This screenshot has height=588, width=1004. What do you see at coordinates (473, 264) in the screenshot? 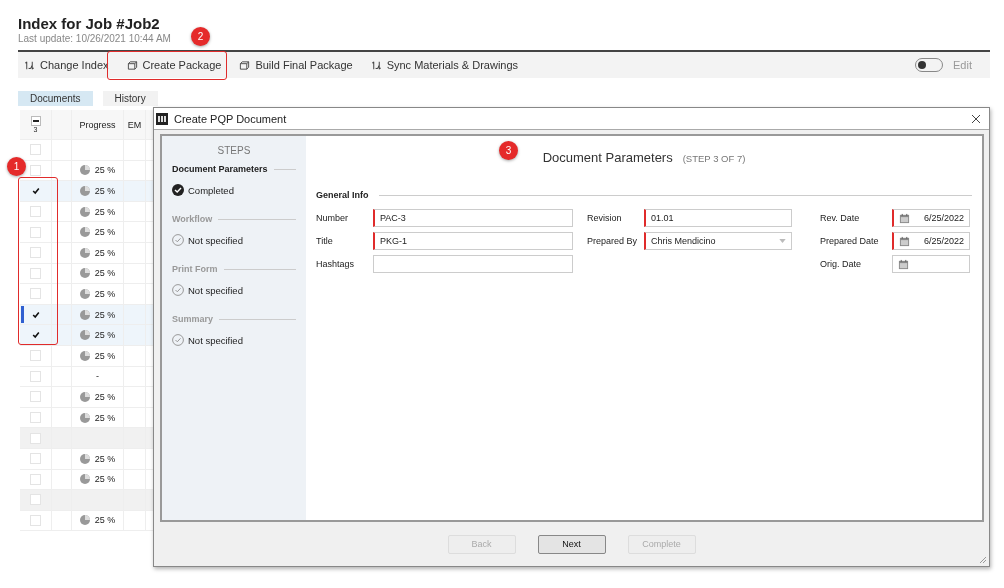
I see `input-field` at bounding box center [473, 264].